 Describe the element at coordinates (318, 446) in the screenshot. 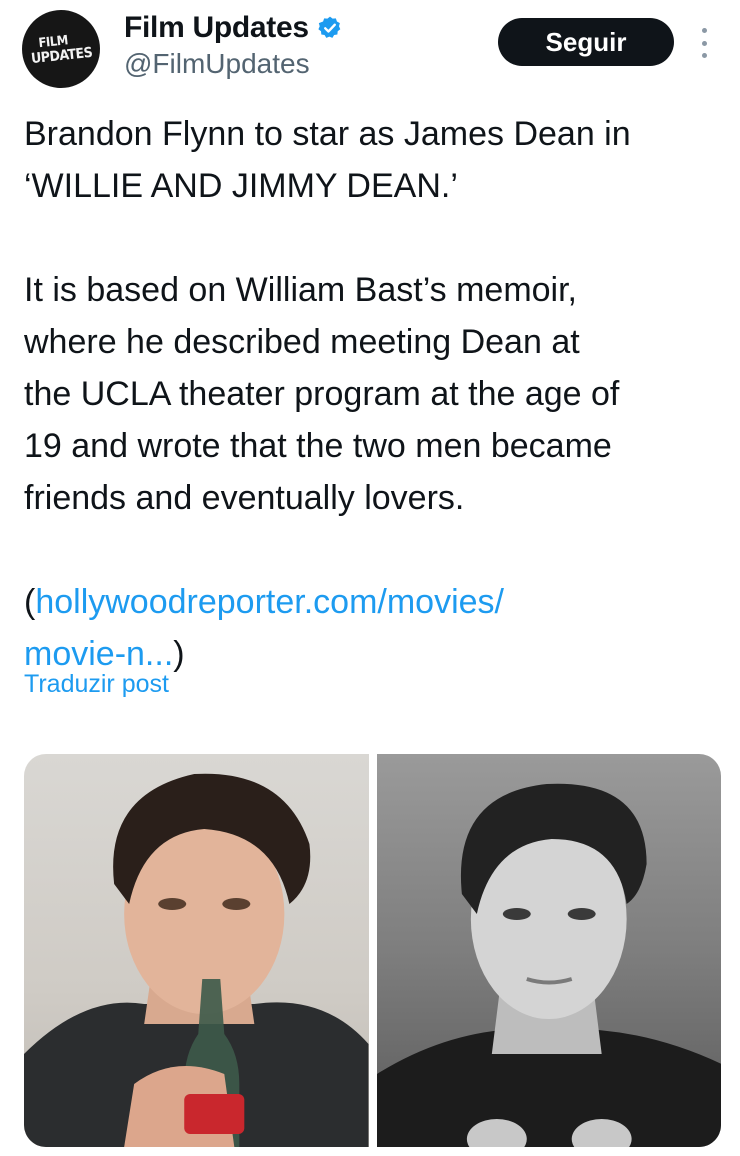

I see `tweet-line: 19 and wrote that the two men became` at that location.